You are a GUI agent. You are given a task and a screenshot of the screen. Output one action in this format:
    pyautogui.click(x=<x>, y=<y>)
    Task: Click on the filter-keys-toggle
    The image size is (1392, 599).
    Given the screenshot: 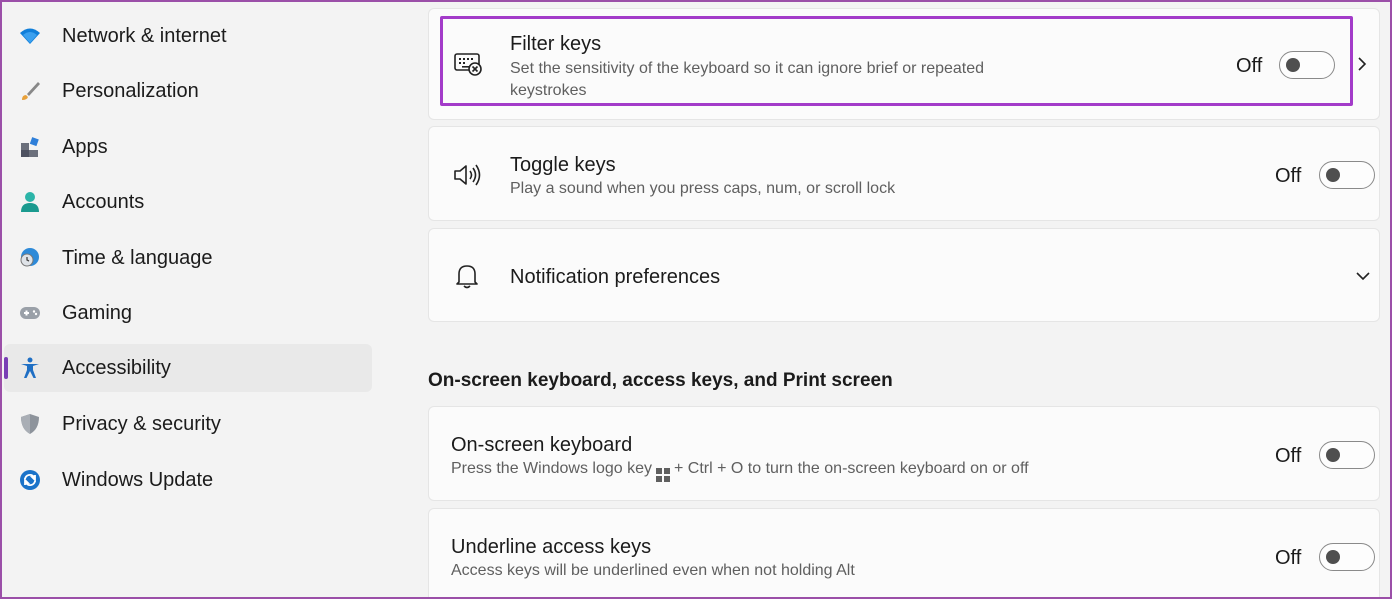 What is the action you would take?
    pyautogui.click(x=1307, y=65)
    